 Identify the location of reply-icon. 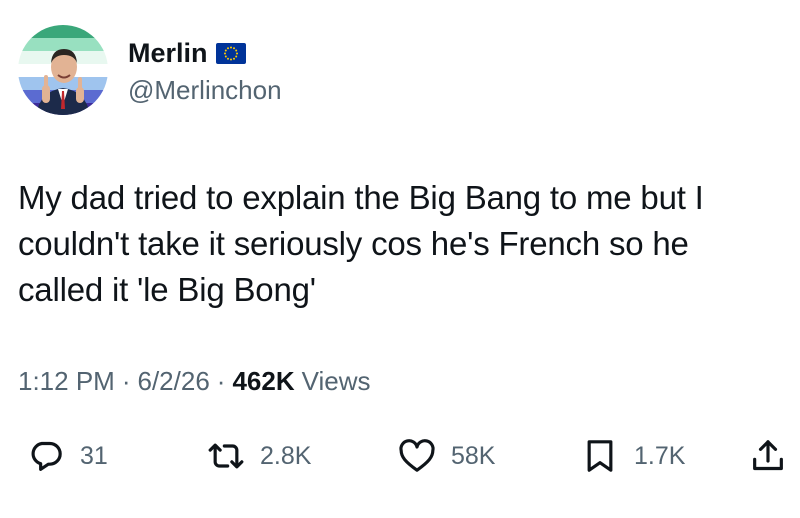
(46, 456).